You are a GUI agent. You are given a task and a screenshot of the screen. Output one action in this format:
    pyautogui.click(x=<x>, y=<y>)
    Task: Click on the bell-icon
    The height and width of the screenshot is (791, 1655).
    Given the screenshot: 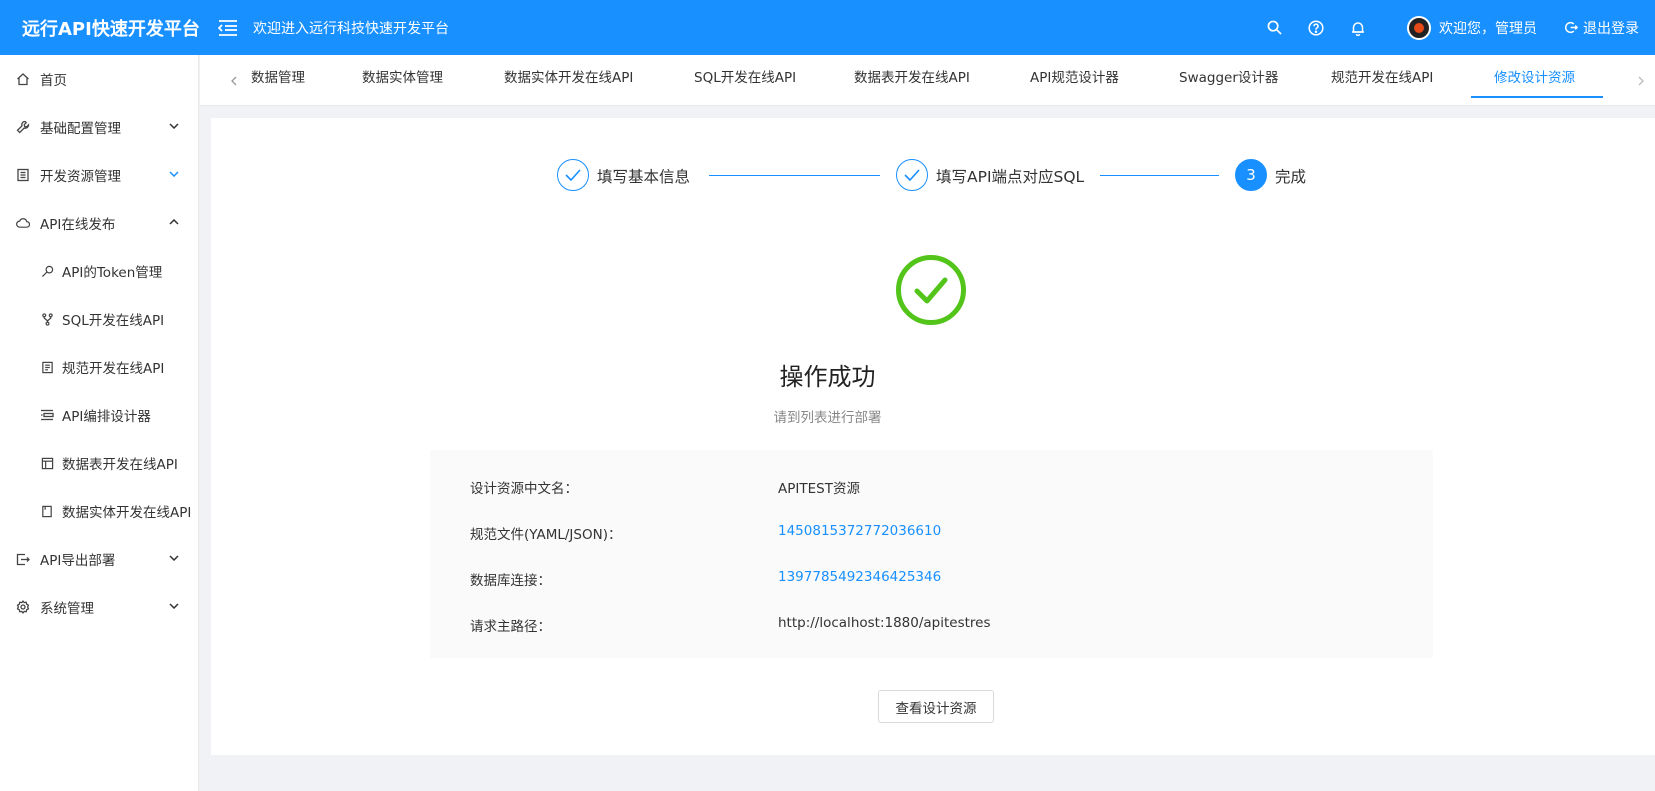 What is the action you would take?
    pyautogui.click(x=1358, y=28)
    